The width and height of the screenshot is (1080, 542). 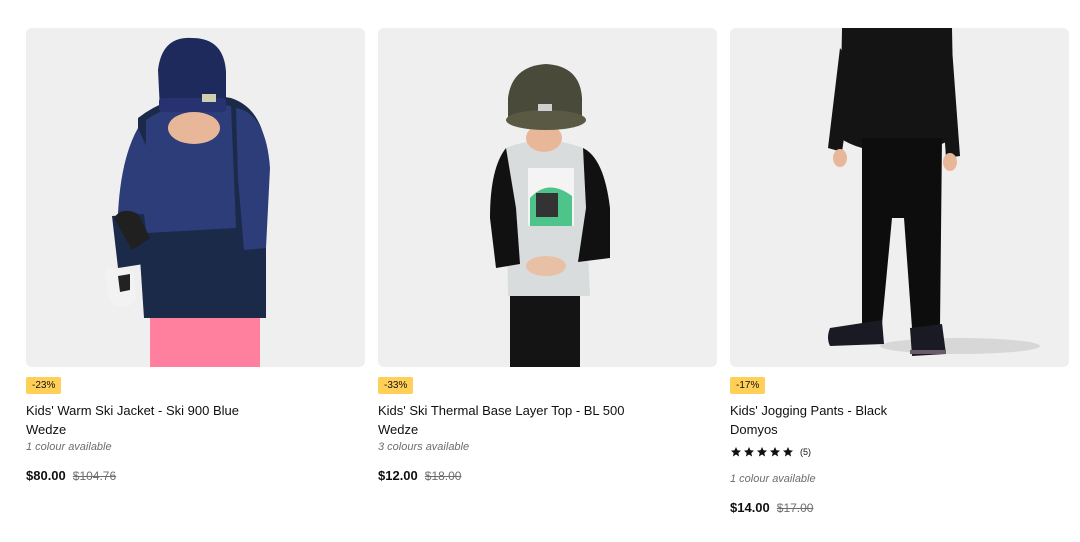 I want to click on product-brand: Domyos, so click(x=754, y=429).